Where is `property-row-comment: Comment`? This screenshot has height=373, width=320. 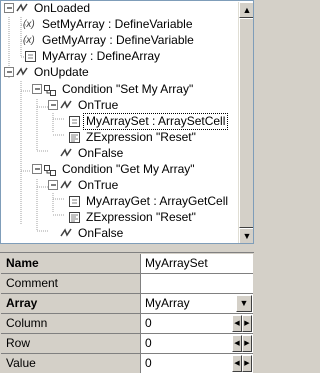
property-row-comment: Comment is located at coordinates (127, 284).